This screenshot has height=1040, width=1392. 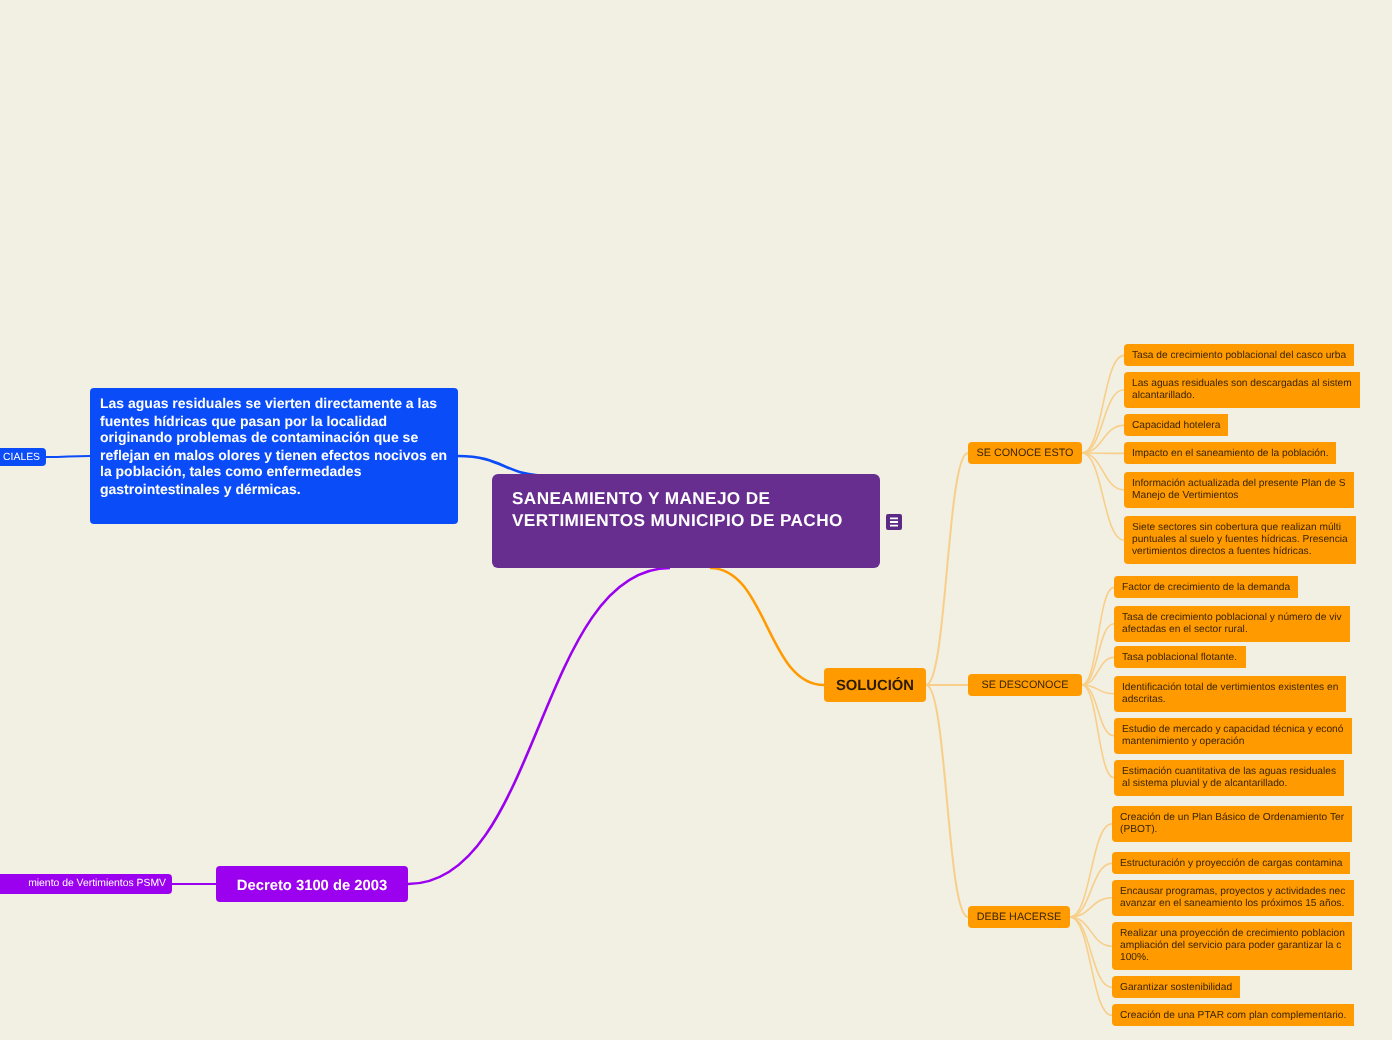 I want to click on central-topic: SANEAMIENTO Y MANEJO DE VERTIMIENTOS MUNICIPIO DE PACHO, so click(x=686, y=521).